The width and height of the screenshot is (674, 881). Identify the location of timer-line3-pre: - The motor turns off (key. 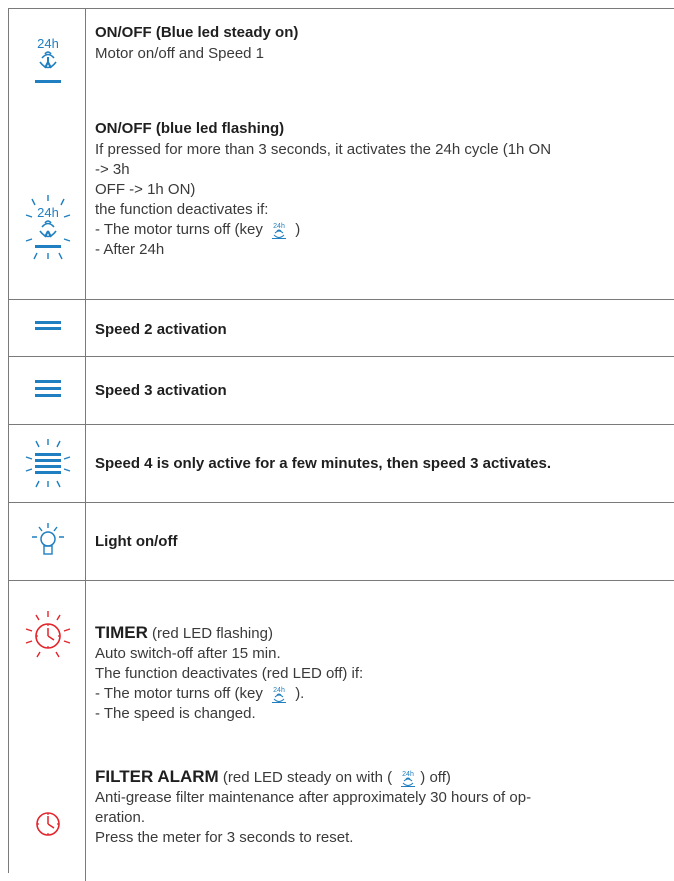
(179, 693).